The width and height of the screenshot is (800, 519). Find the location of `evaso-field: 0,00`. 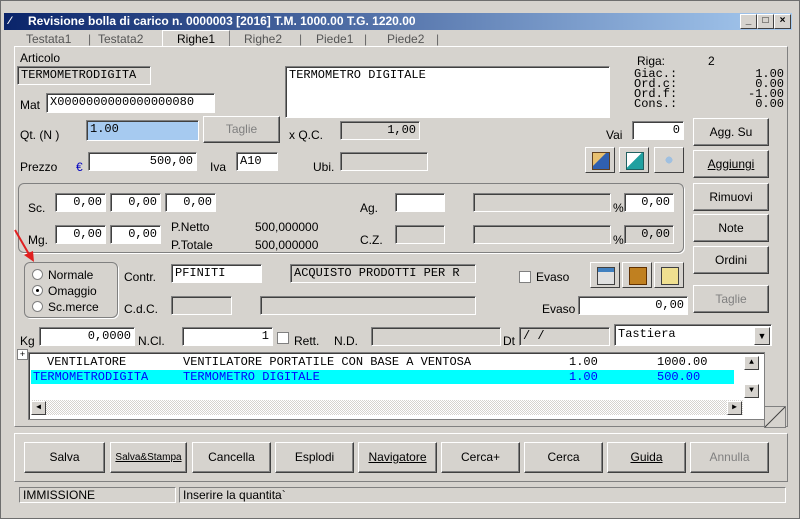

evaso-field: 0,00 is located at coordinates (633, 305).